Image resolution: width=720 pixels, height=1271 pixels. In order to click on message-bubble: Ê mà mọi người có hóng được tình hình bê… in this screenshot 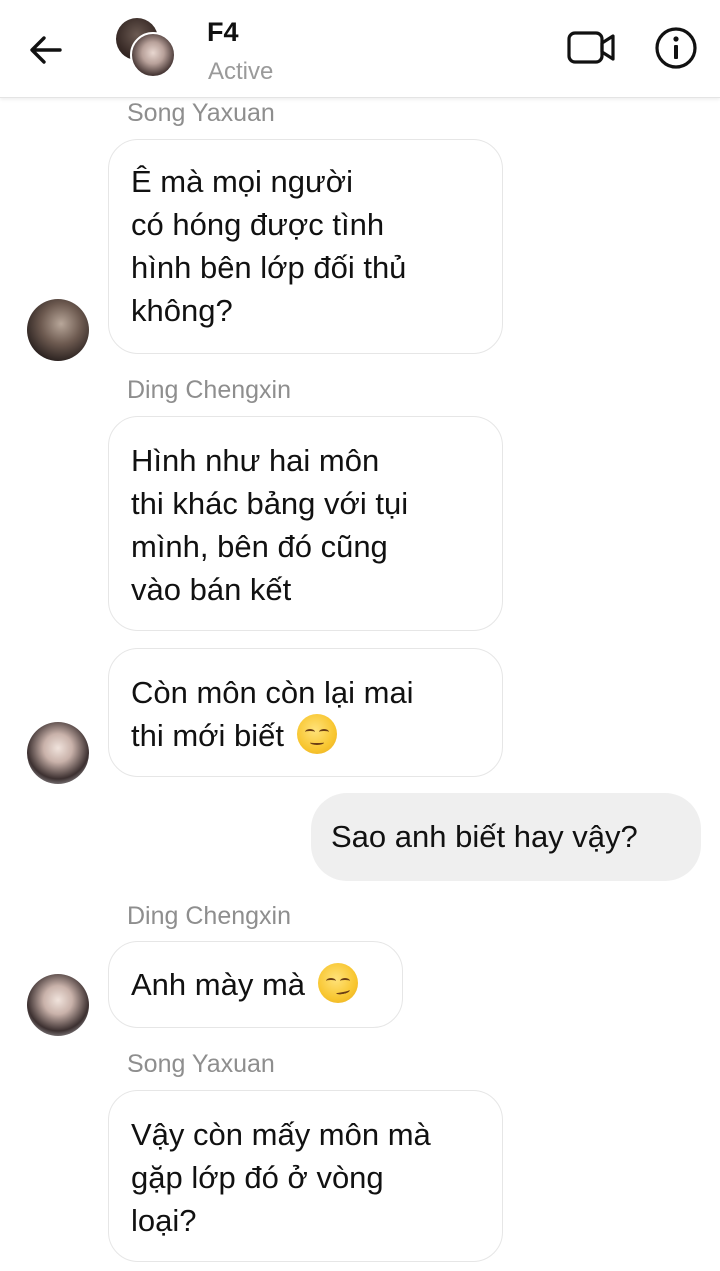, I will do `click(305, 246)`.